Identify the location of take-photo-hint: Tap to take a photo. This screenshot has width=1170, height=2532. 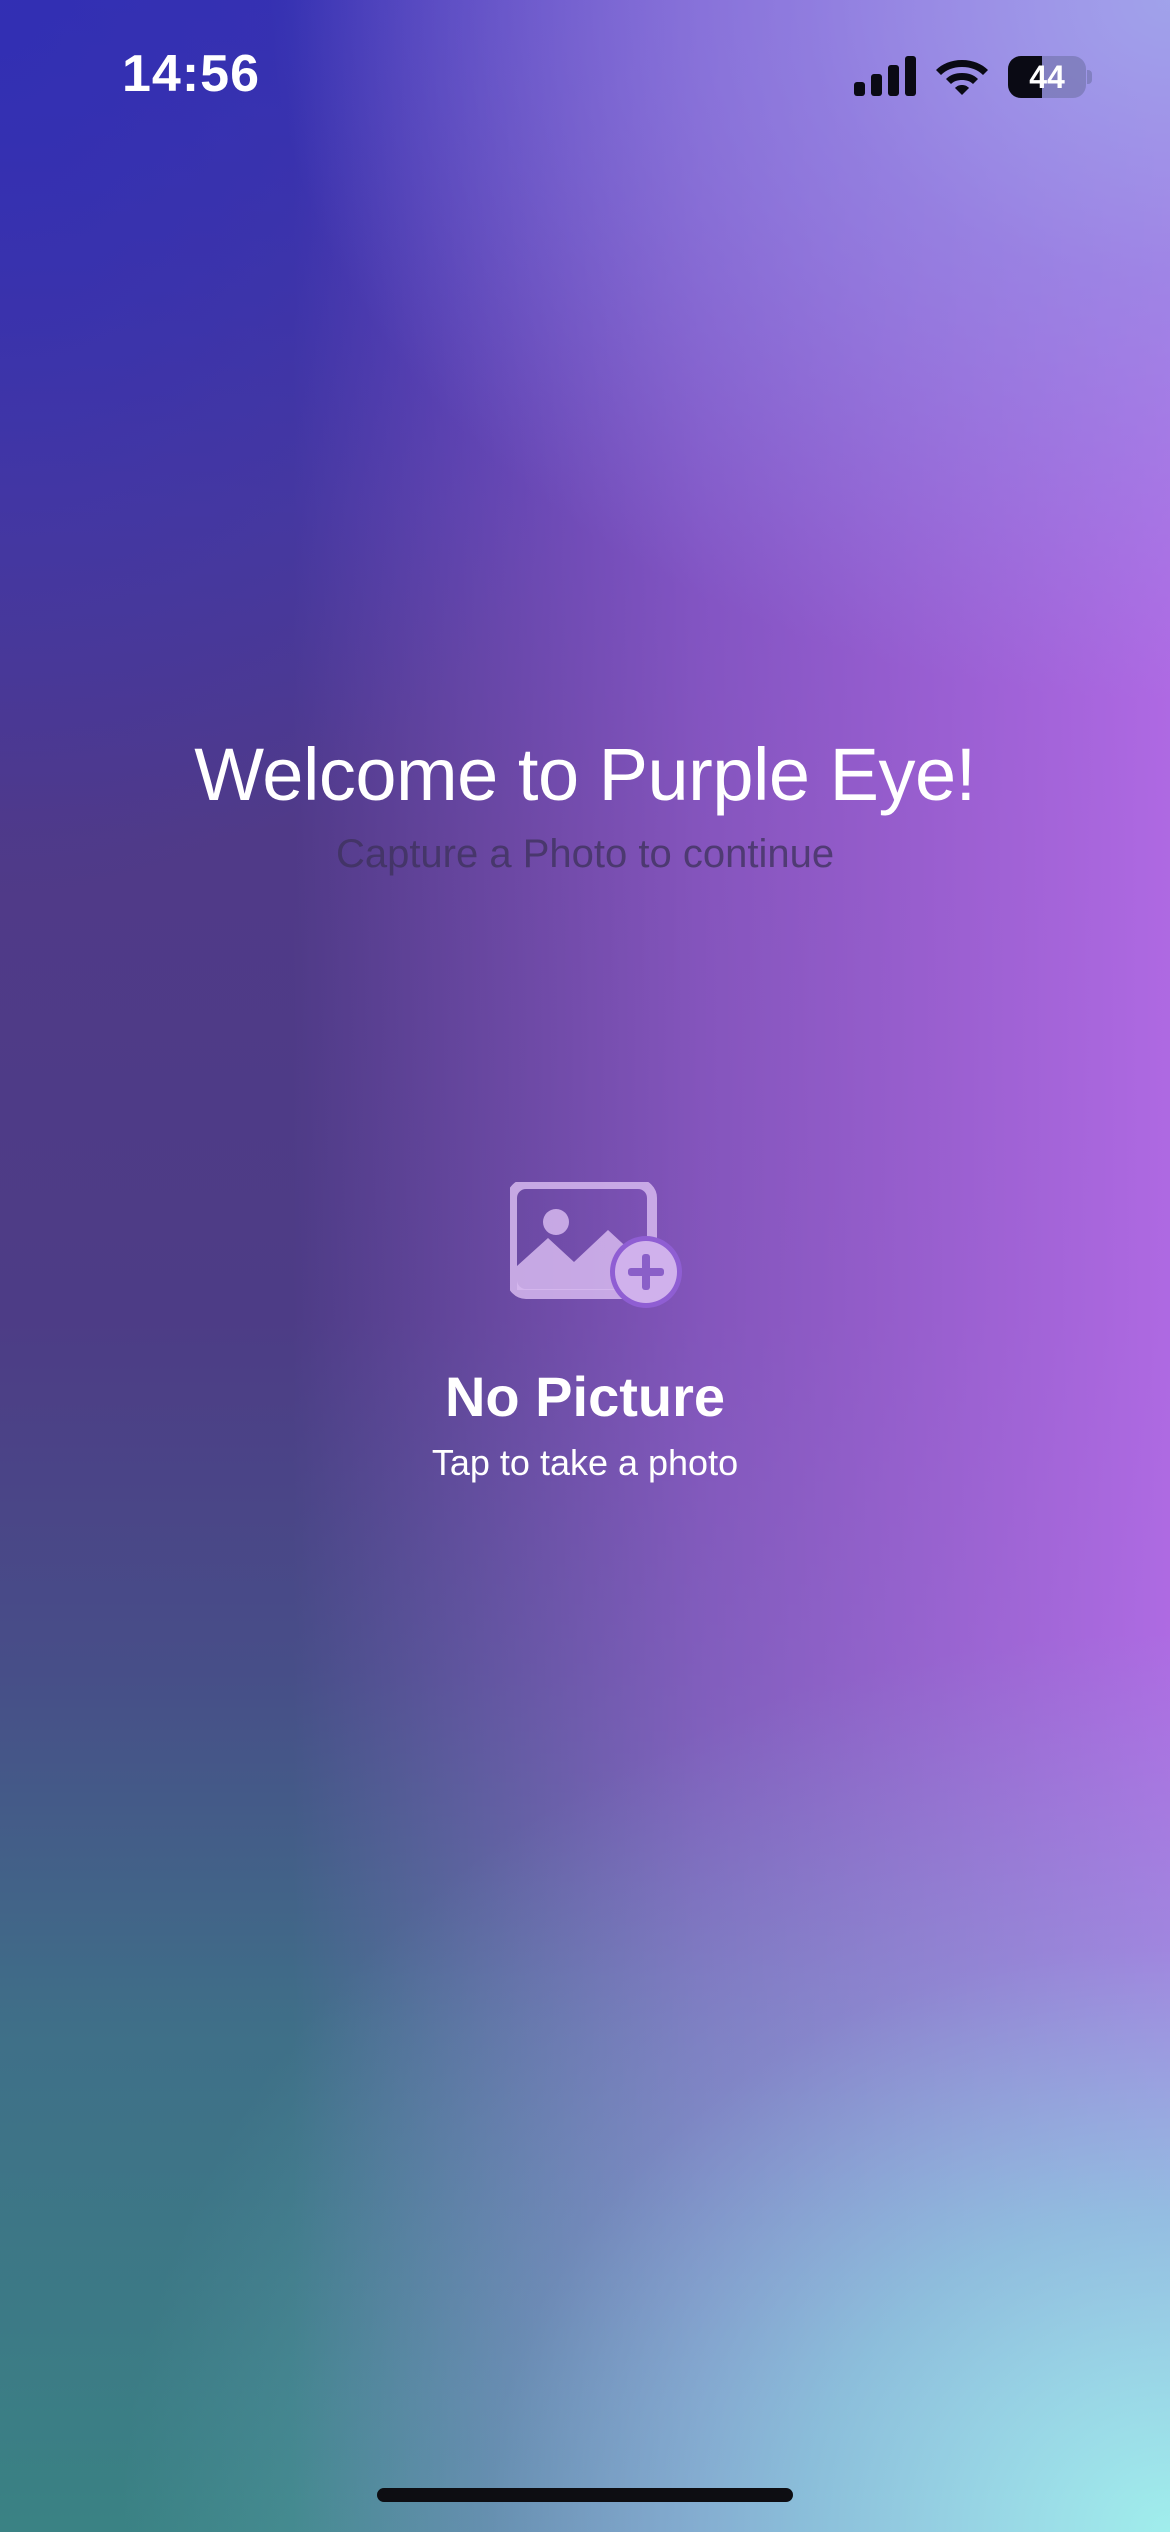
(585, 1462).